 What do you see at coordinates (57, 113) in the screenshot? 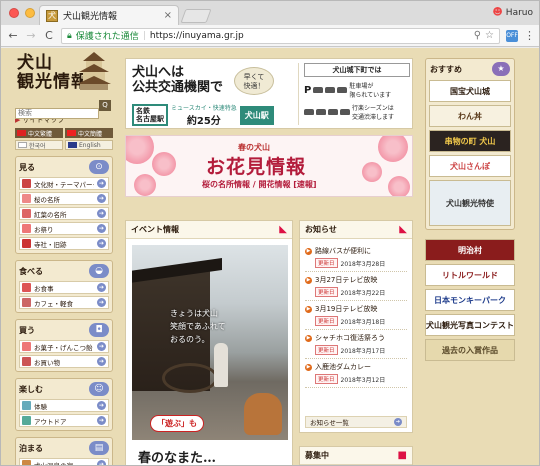
I see `search-input` at bounding box center [57, 113].